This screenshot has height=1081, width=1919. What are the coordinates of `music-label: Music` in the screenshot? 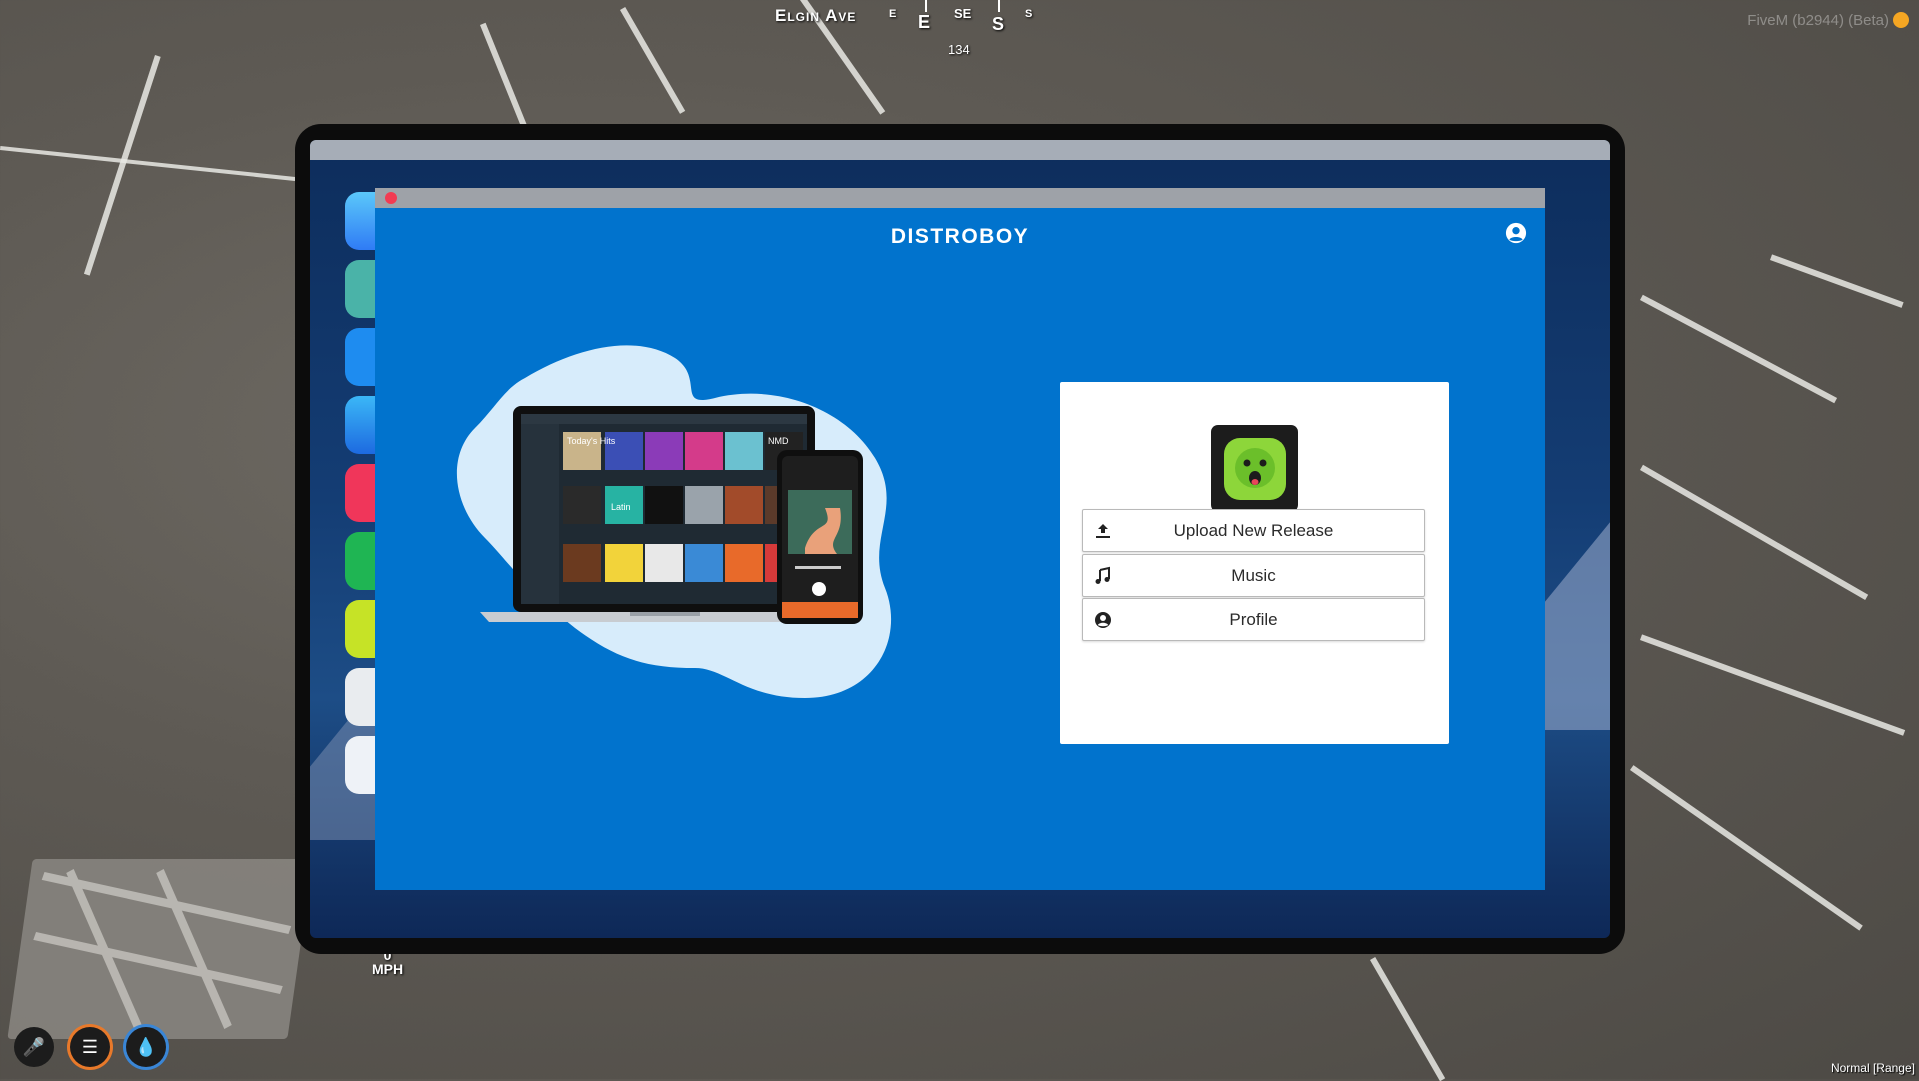 It's located at (1253, 575).